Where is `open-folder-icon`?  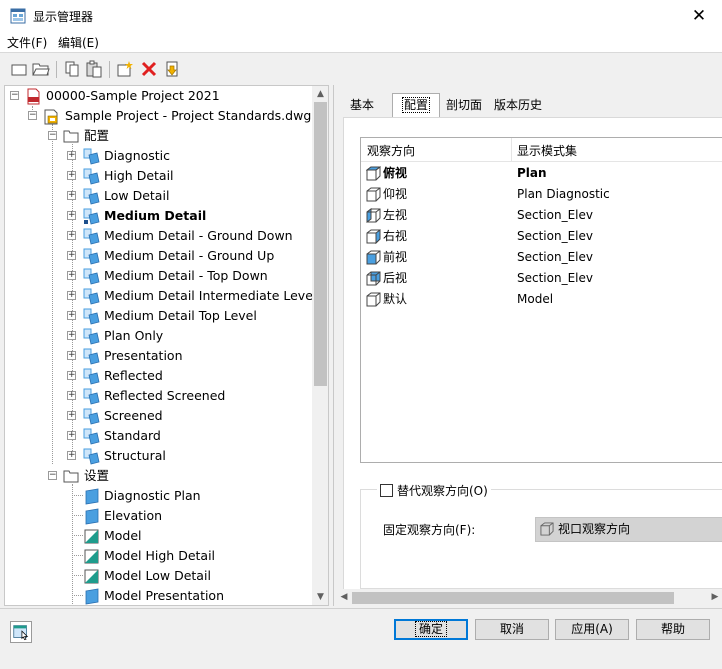
open-folder-icon is located at coordinates (41, 69).